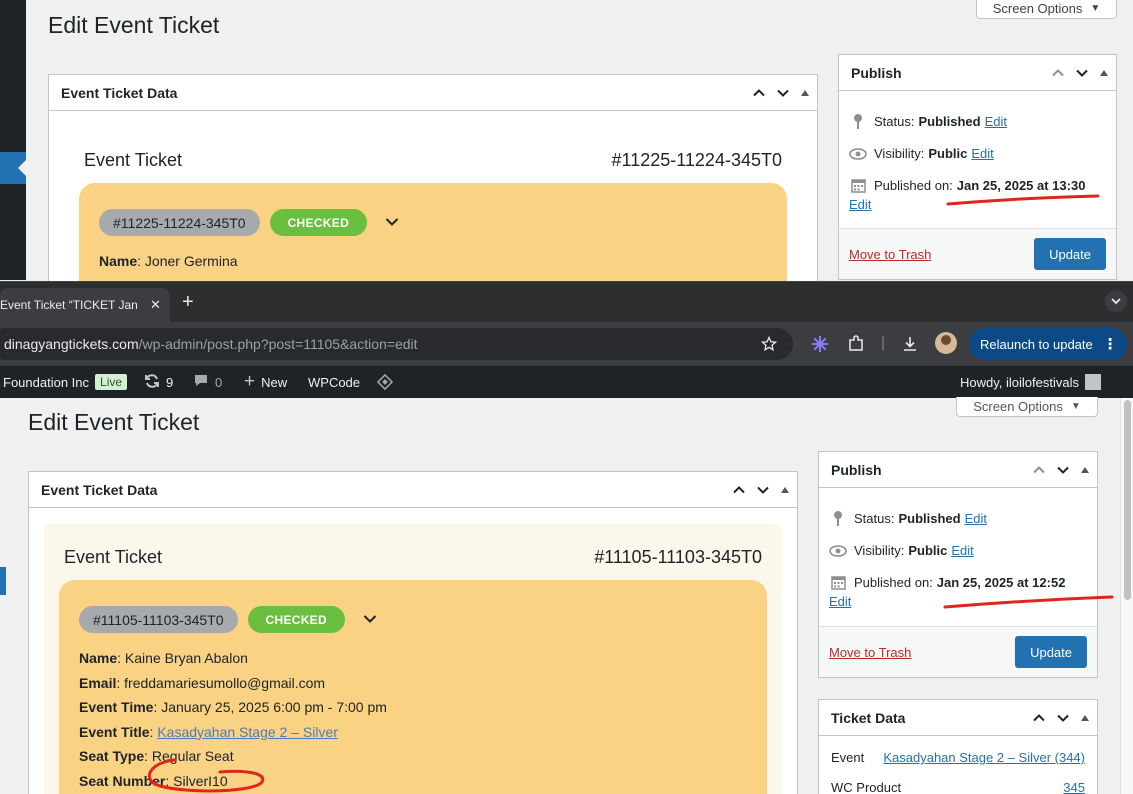 Image resolution: width=1133 pixels, height=794 pixels. I want to click on admin-bar-wpcode: WPCode, so click(334, 382).